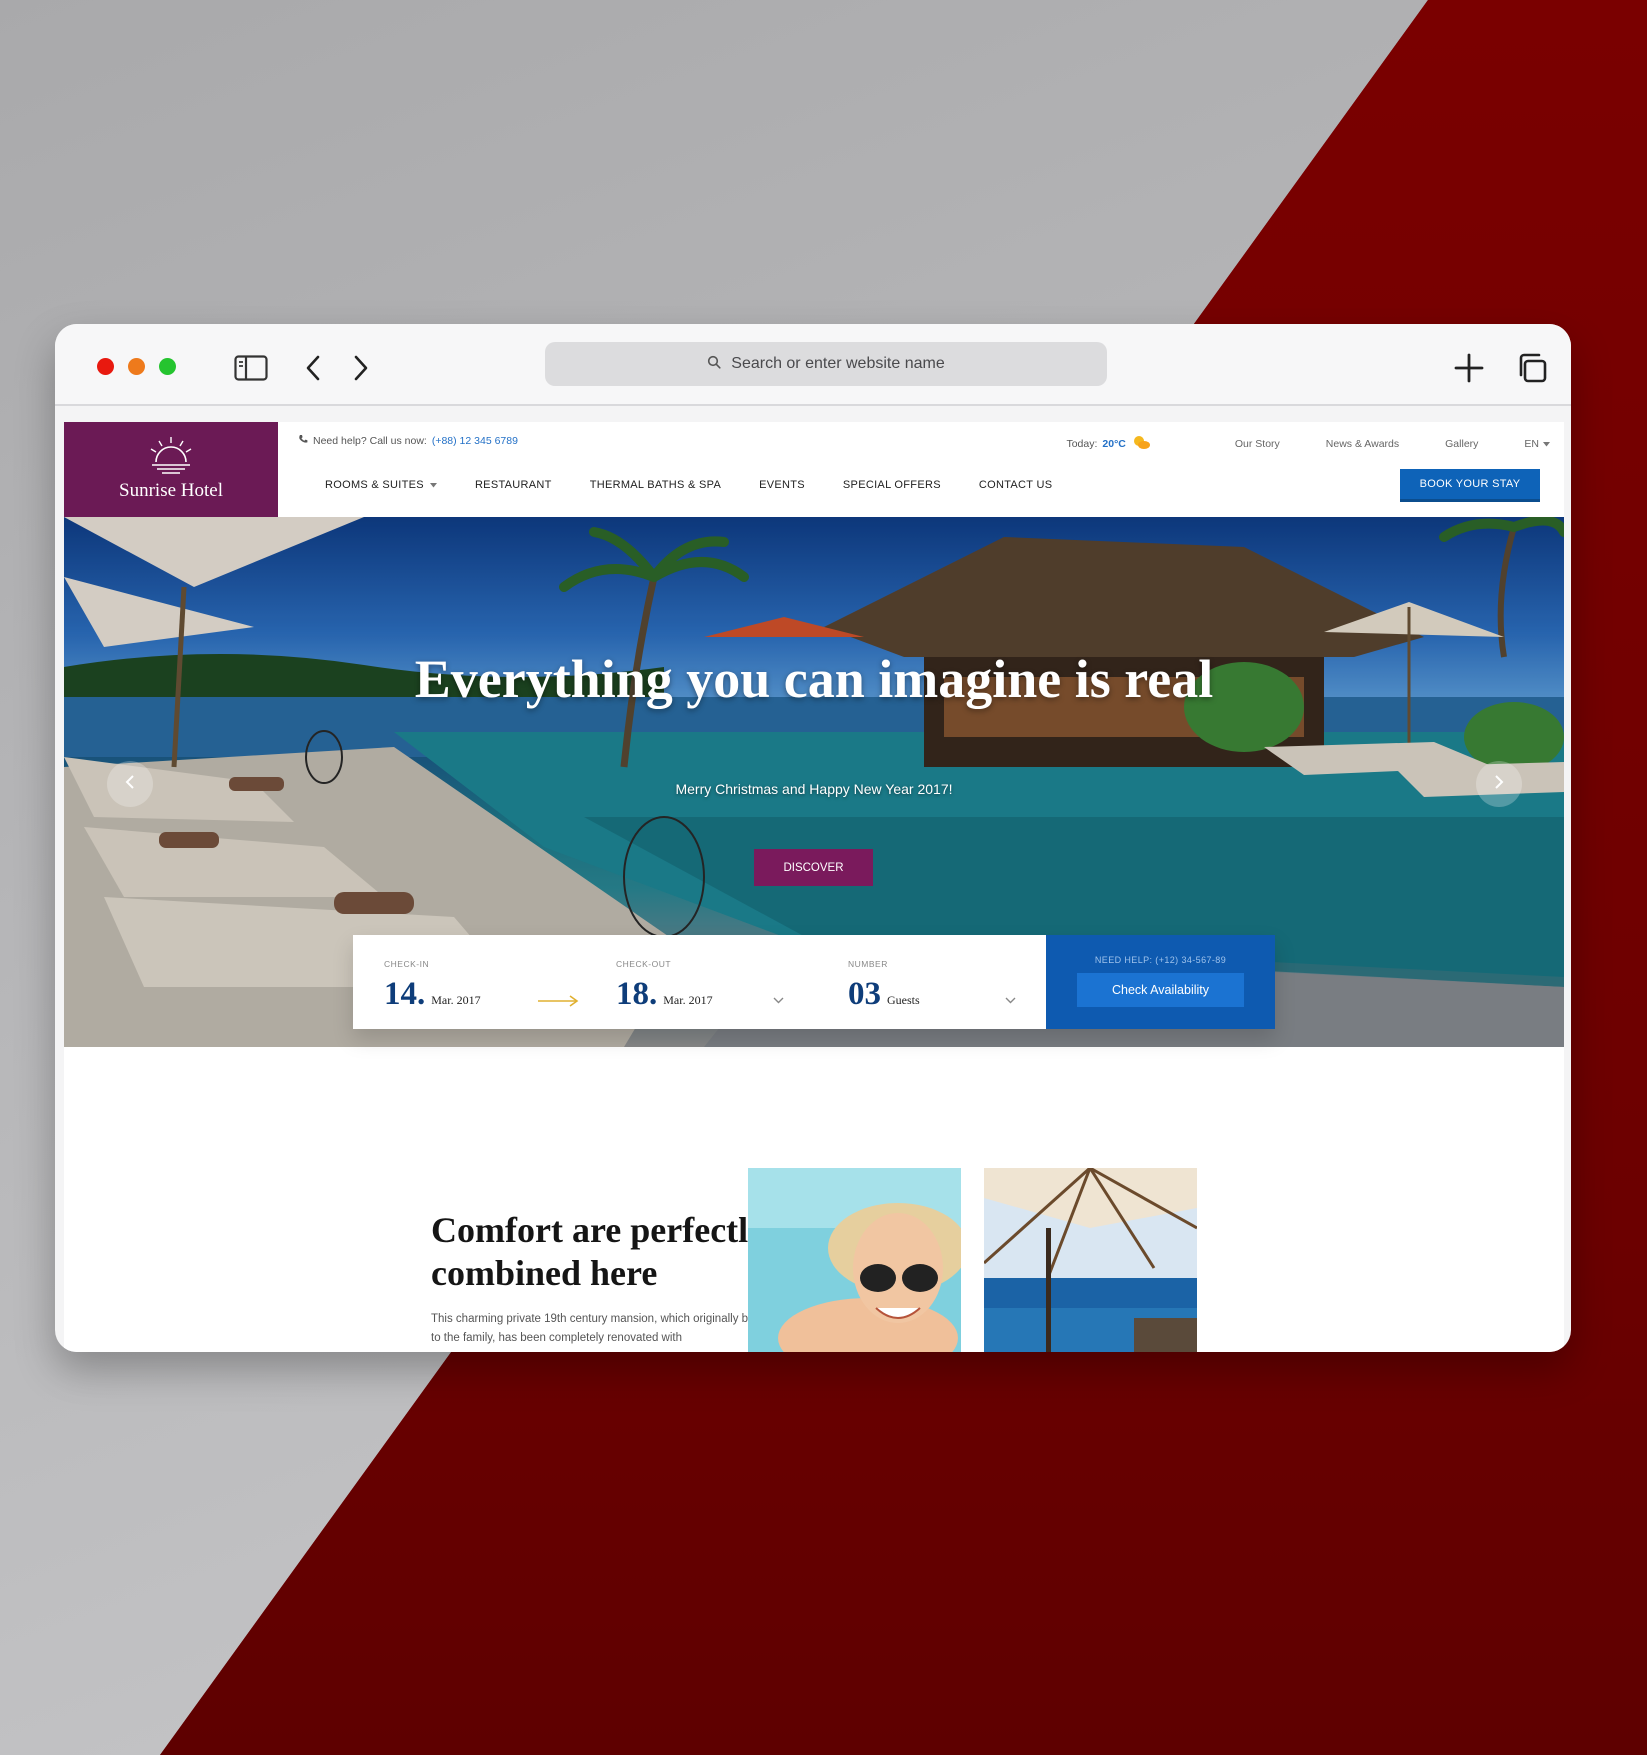 This screenshot has width=1647, height=1755. What do you see at coordinates (475, 441) in the screenshot?
I see `phone-link: (+88) 12 345 6789` at bounding box center [475, 441].